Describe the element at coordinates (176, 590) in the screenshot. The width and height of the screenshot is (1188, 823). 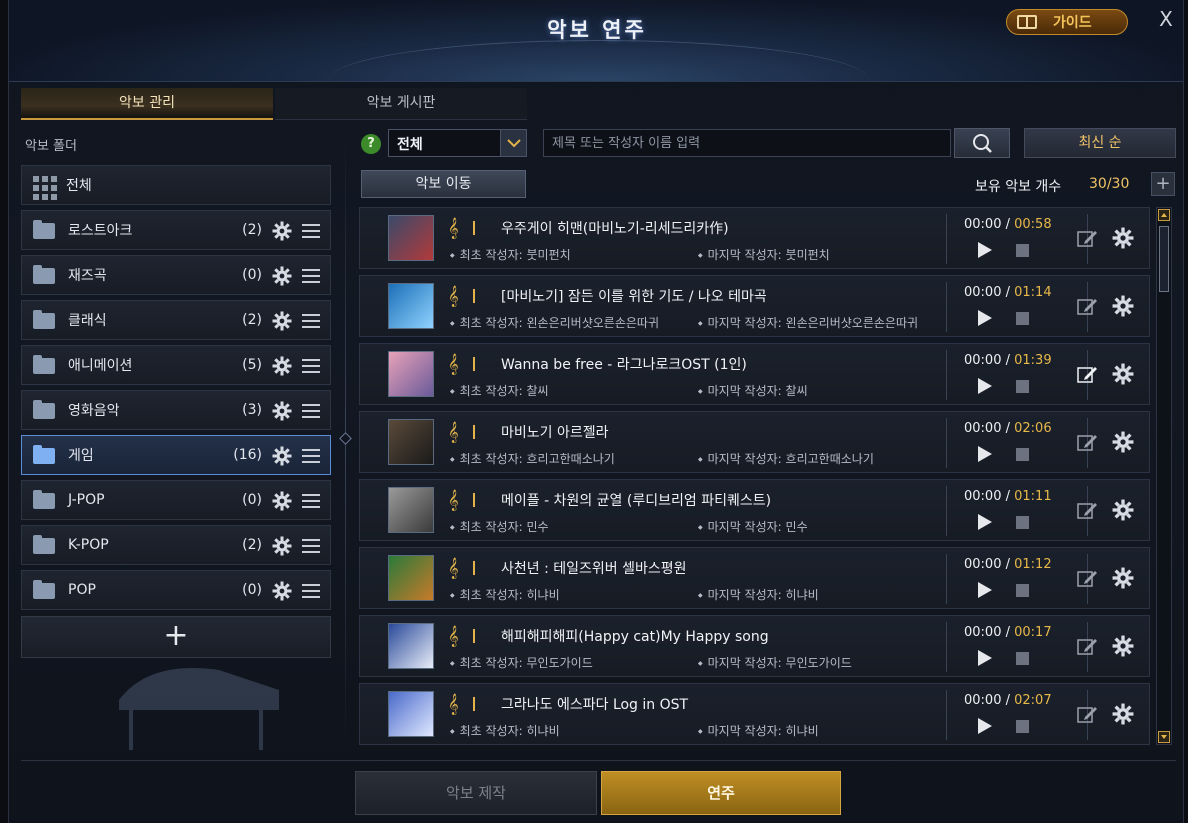
I see `folder-item: POP (0)` at that location.